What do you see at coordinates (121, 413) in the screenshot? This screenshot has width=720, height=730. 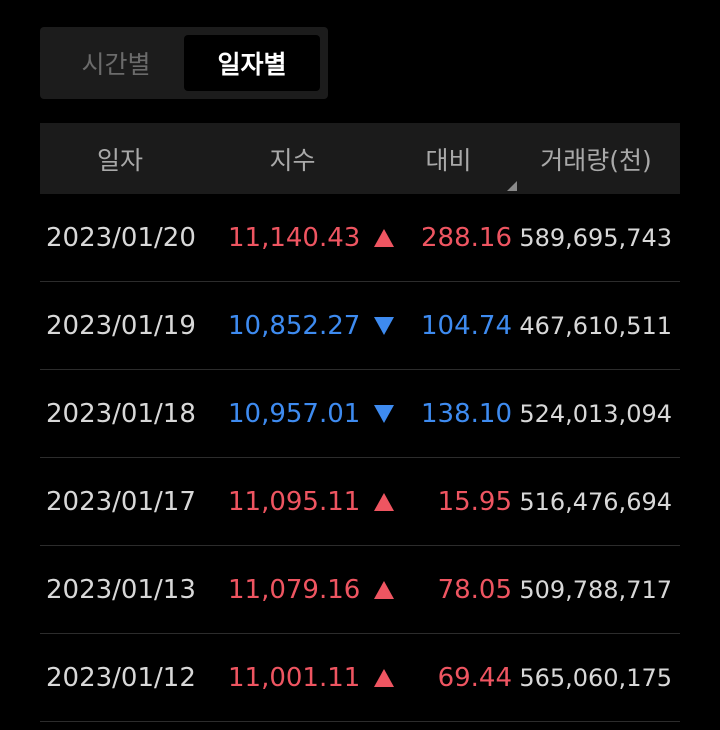 I see `row-date: 2023/01/18` at bounding box center [121, 413].